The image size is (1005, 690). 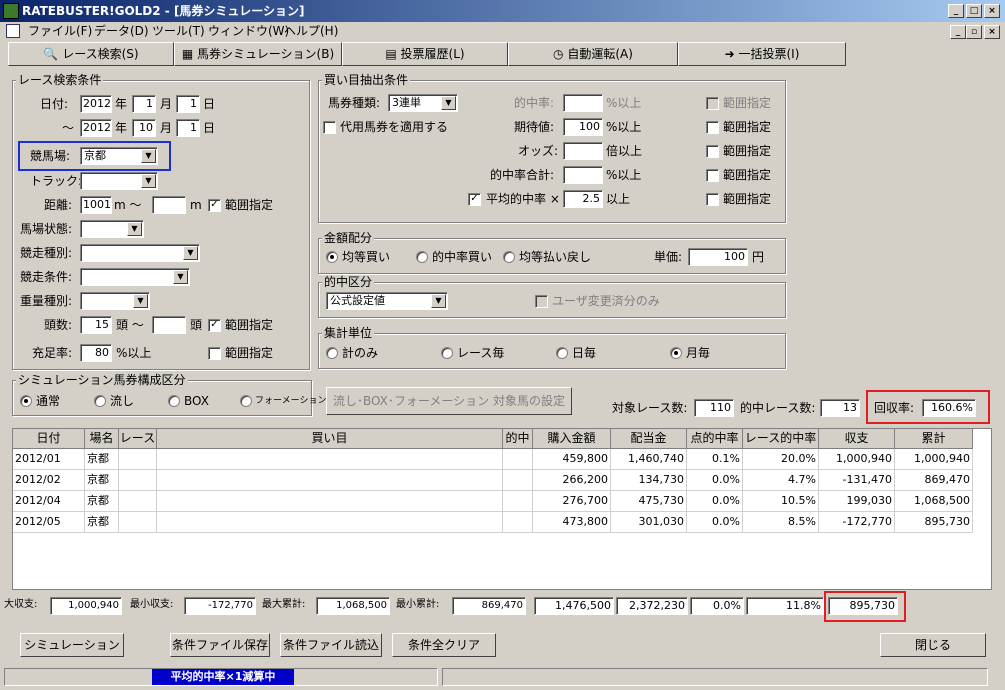 I want to click on tab-batch-vote: ➜ 一括投票(I), so click(x=762, y=54).